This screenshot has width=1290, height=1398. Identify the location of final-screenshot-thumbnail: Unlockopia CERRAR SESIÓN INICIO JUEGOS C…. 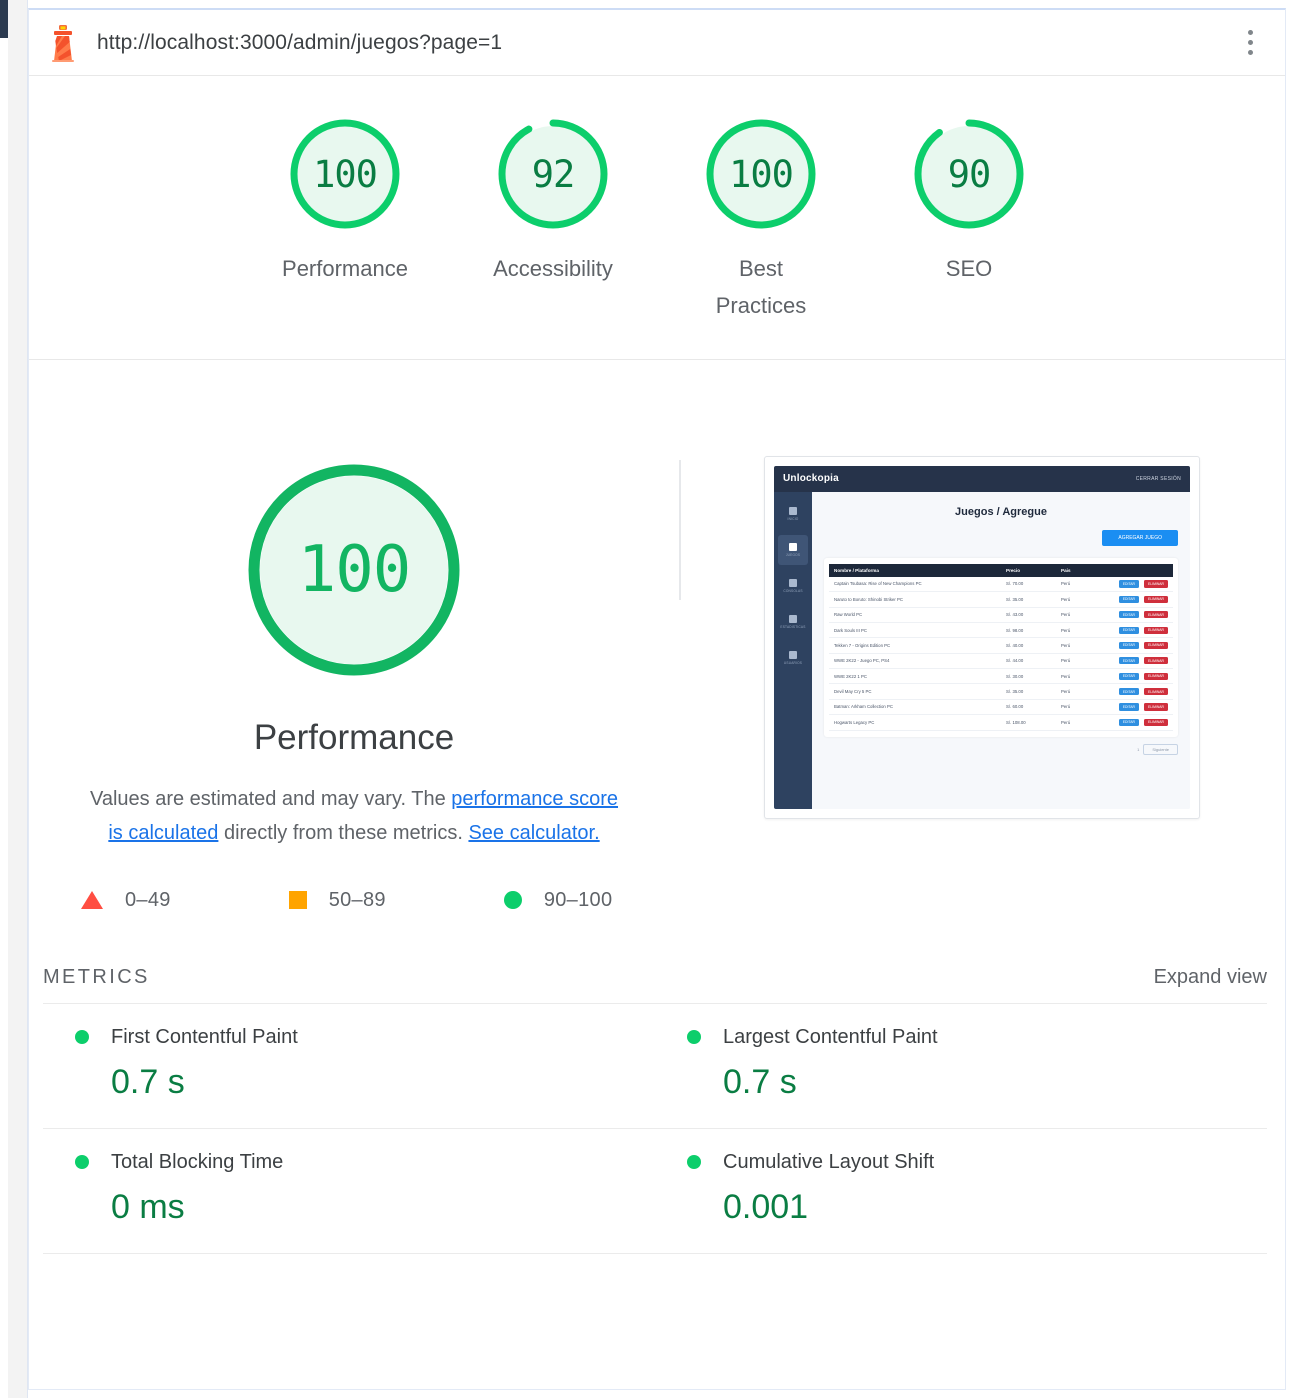
(982, 637).